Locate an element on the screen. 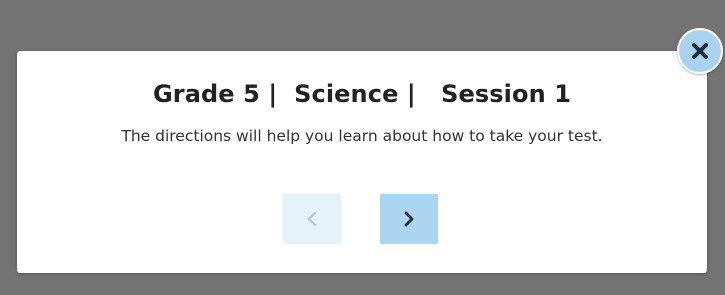  previous-button is located at coordinates (312, 219).